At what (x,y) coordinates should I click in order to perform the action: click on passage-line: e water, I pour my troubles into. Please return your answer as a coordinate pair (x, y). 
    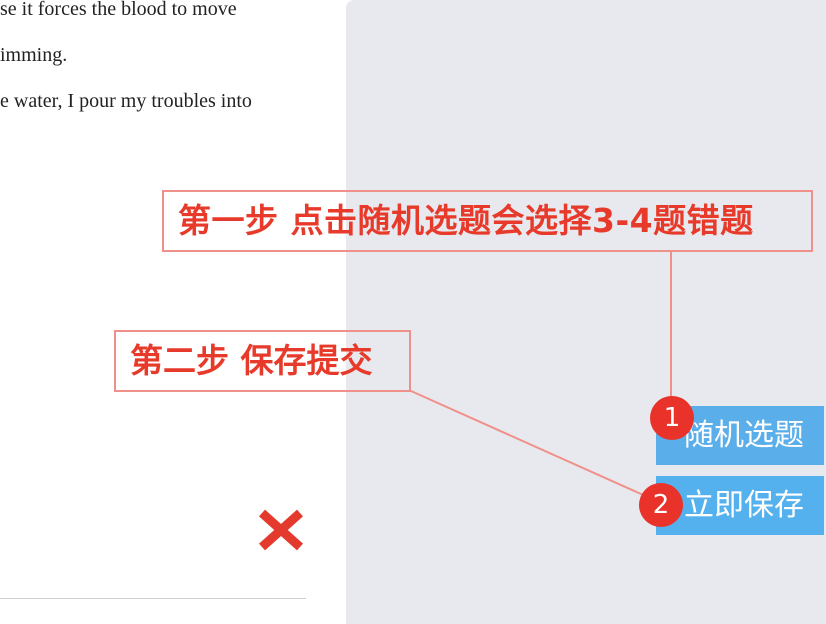
    Looking at the image, I should click on (126, 101).